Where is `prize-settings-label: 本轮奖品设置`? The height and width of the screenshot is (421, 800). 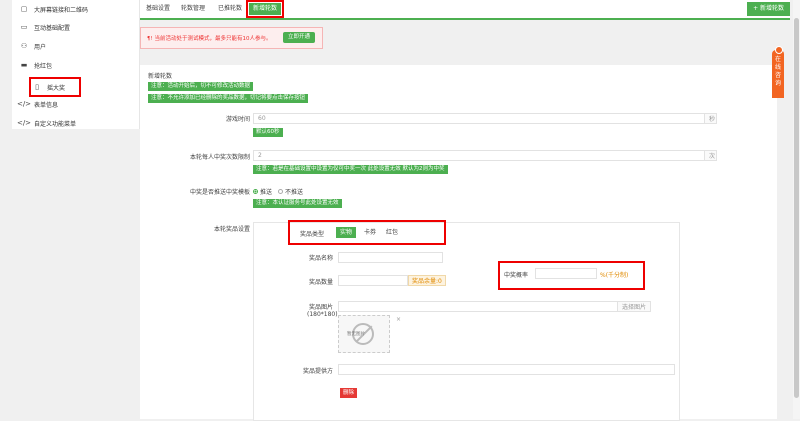
prize-settings-label: 本轮奖品设置 is located at coordinates (231, 229).